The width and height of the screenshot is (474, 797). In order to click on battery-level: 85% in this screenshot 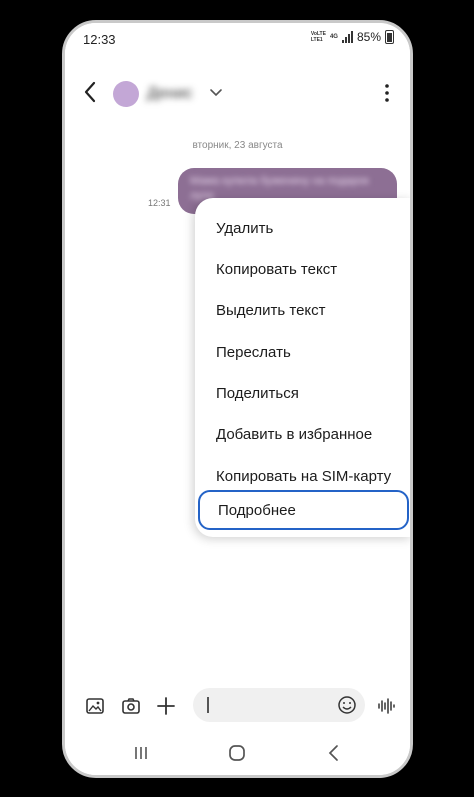, I will do `click(368, 37)`.